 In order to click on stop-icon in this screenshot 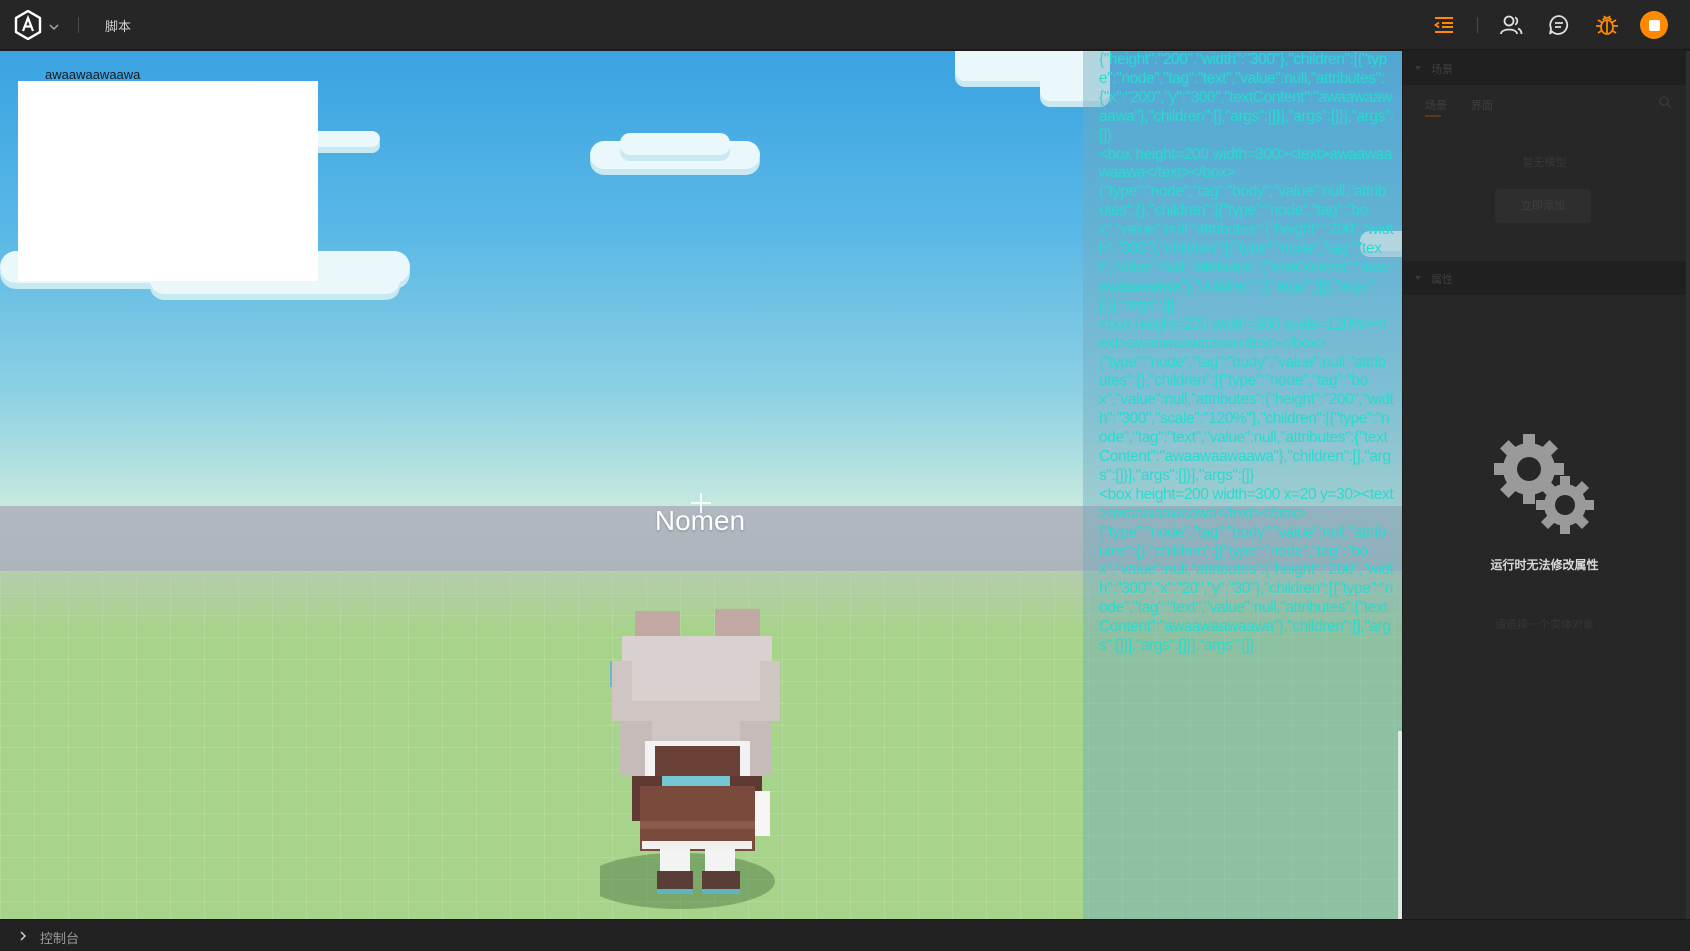, I will do `click(1654, 25)`.